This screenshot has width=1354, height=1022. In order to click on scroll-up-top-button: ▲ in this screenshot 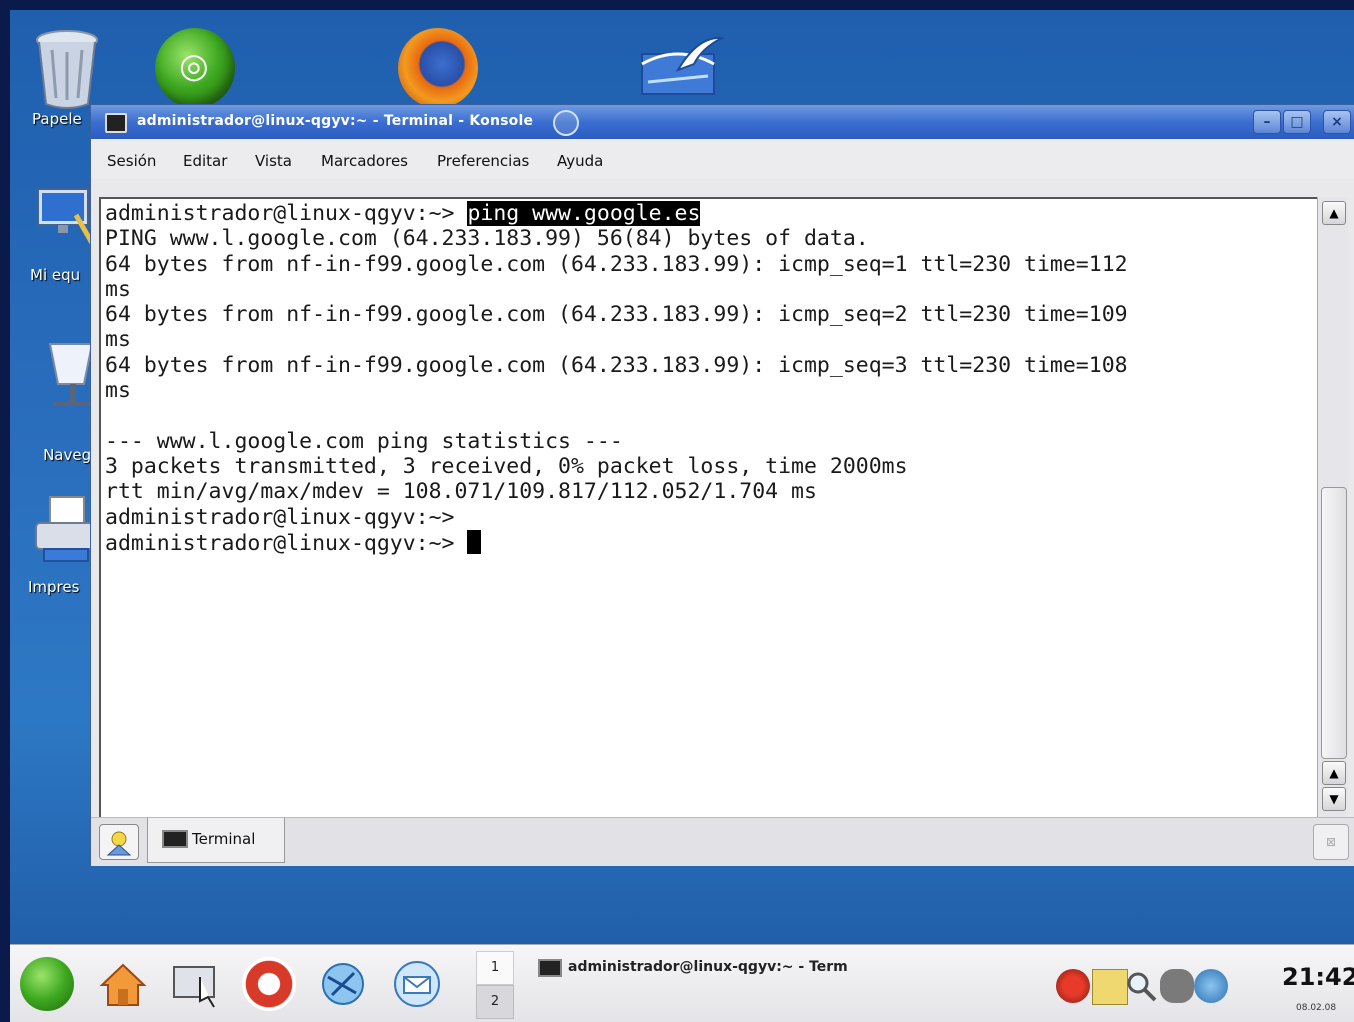, I will do `click(1334, 213)`.